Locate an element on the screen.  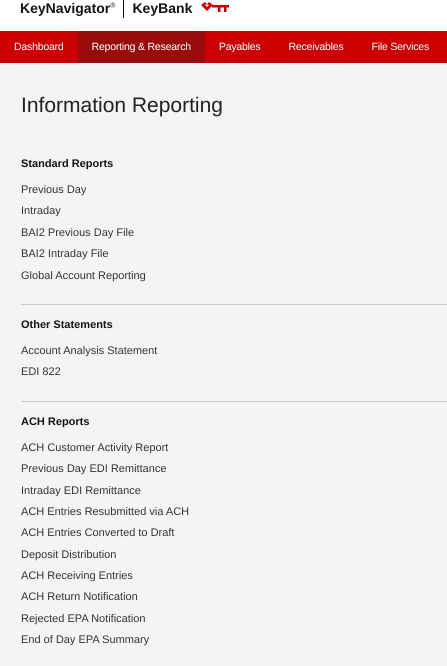
nav-tab: Receivables is located at coordinates (316, 47).